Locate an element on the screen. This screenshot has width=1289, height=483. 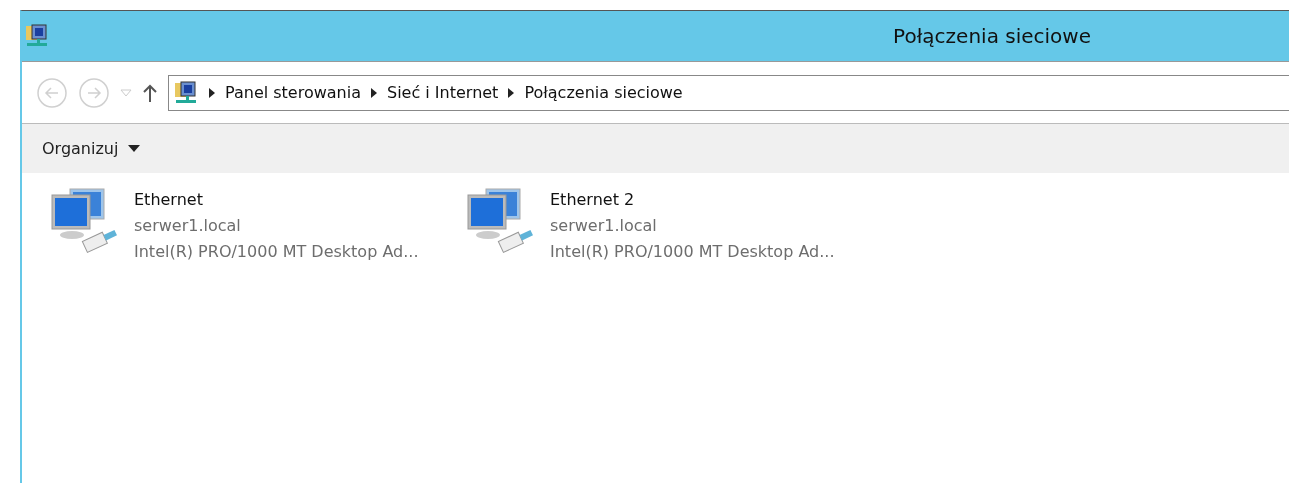
breadcrumb-item: Sieć i Internet is located at coordinates (443, 92).